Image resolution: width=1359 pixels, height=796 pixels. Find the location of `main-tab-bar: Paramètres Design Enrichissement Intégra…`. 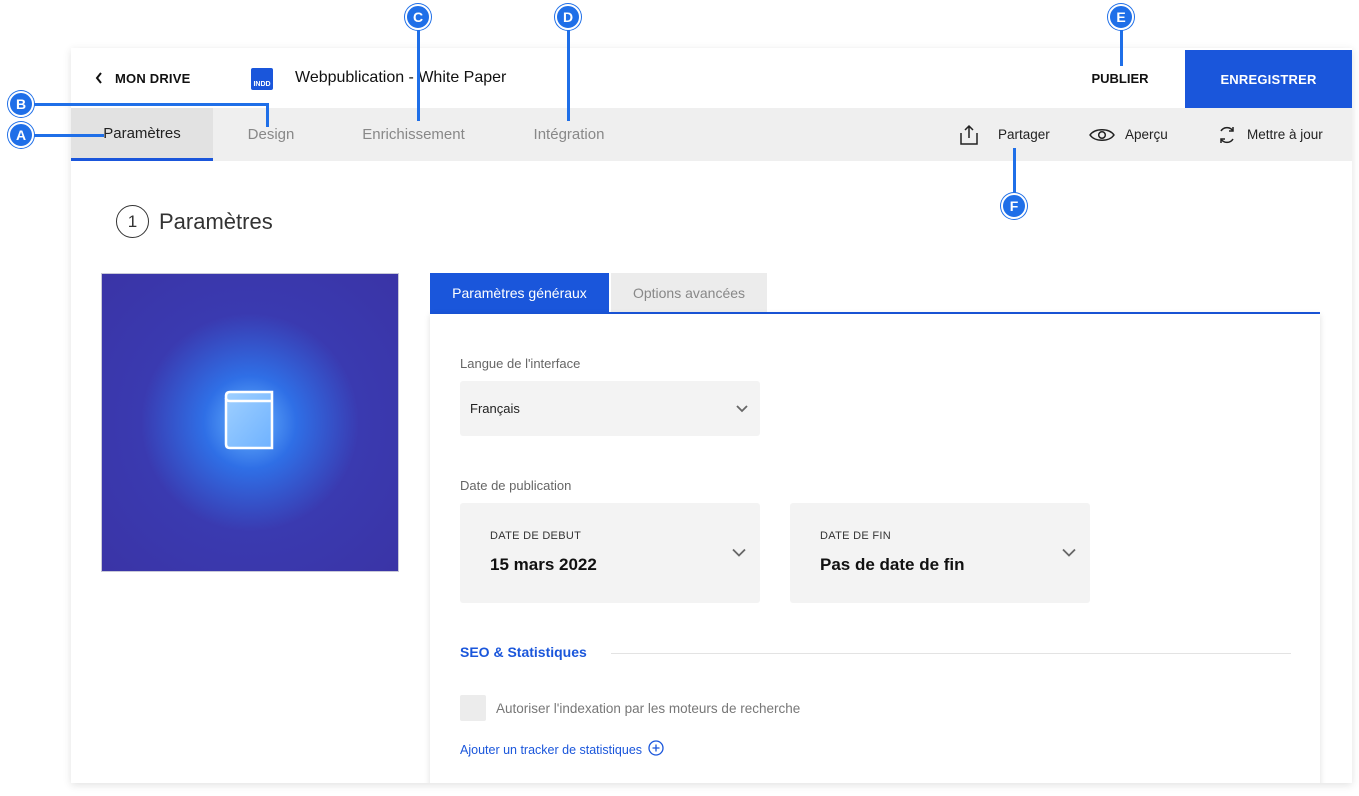

main-tab-bar: Paramètres Design Enrichissement Intégra… is located at coordinates (711, 134).